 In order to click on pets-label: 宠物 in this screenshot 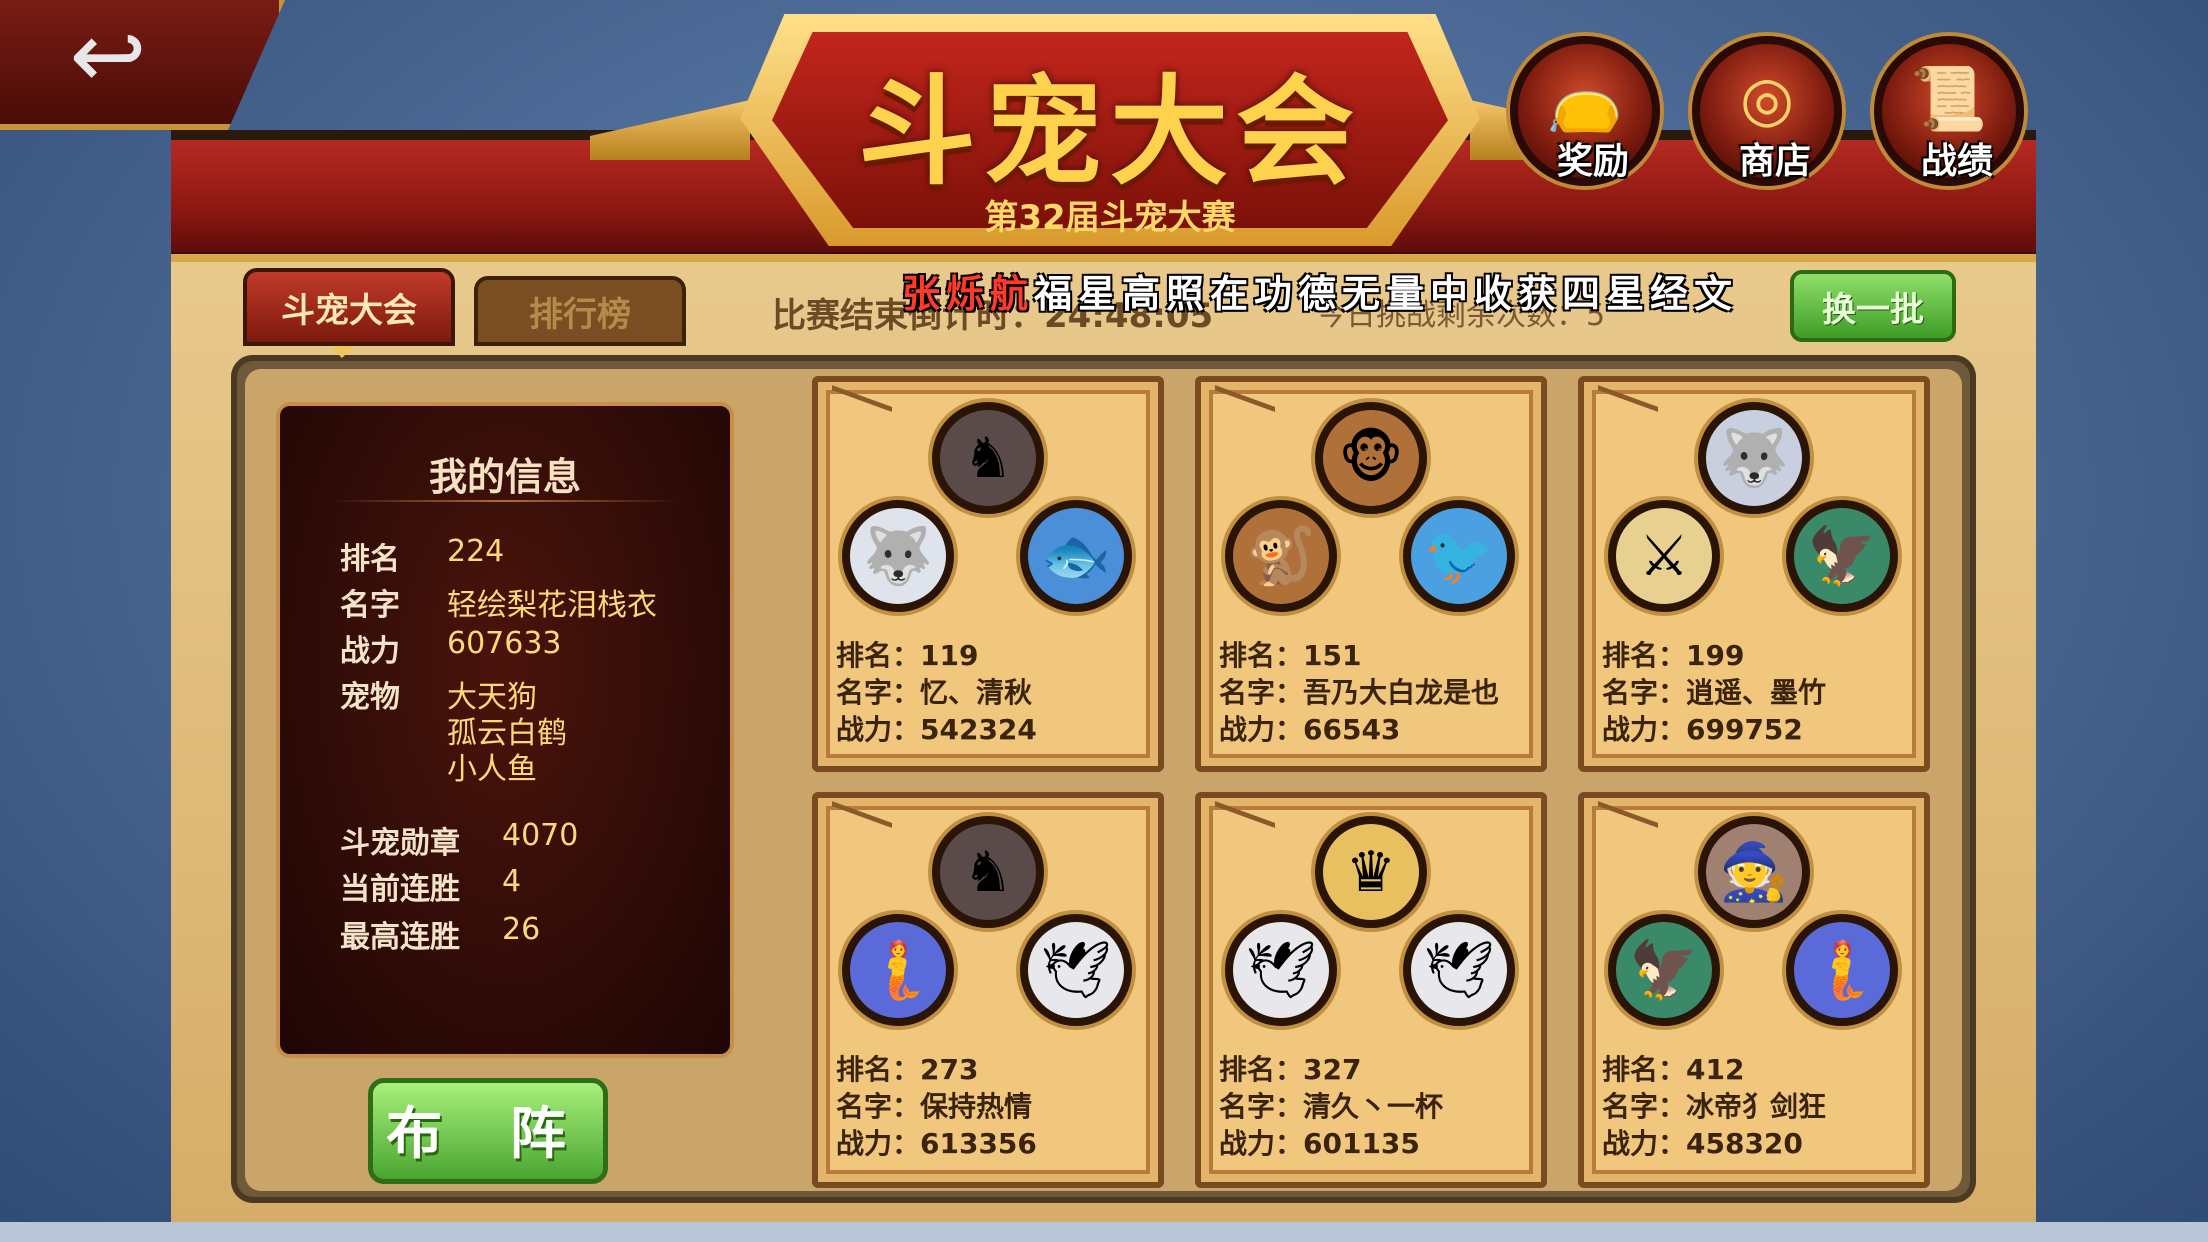, I will do `click(370, 697)`.